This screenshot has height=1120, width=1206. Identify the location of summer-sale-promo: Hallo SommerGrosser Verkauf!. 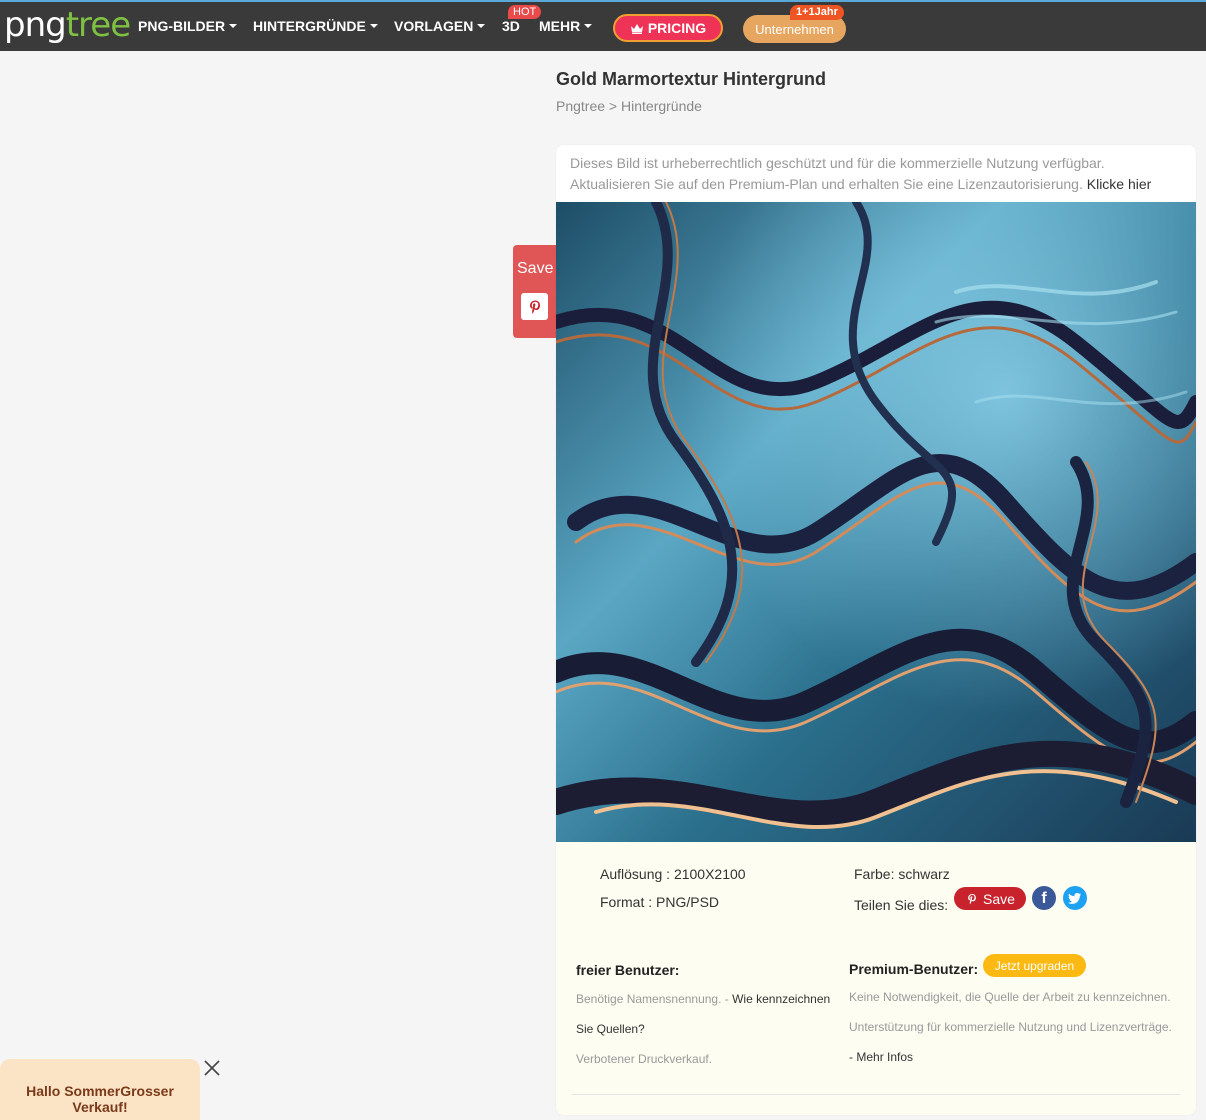
(100, 1089).